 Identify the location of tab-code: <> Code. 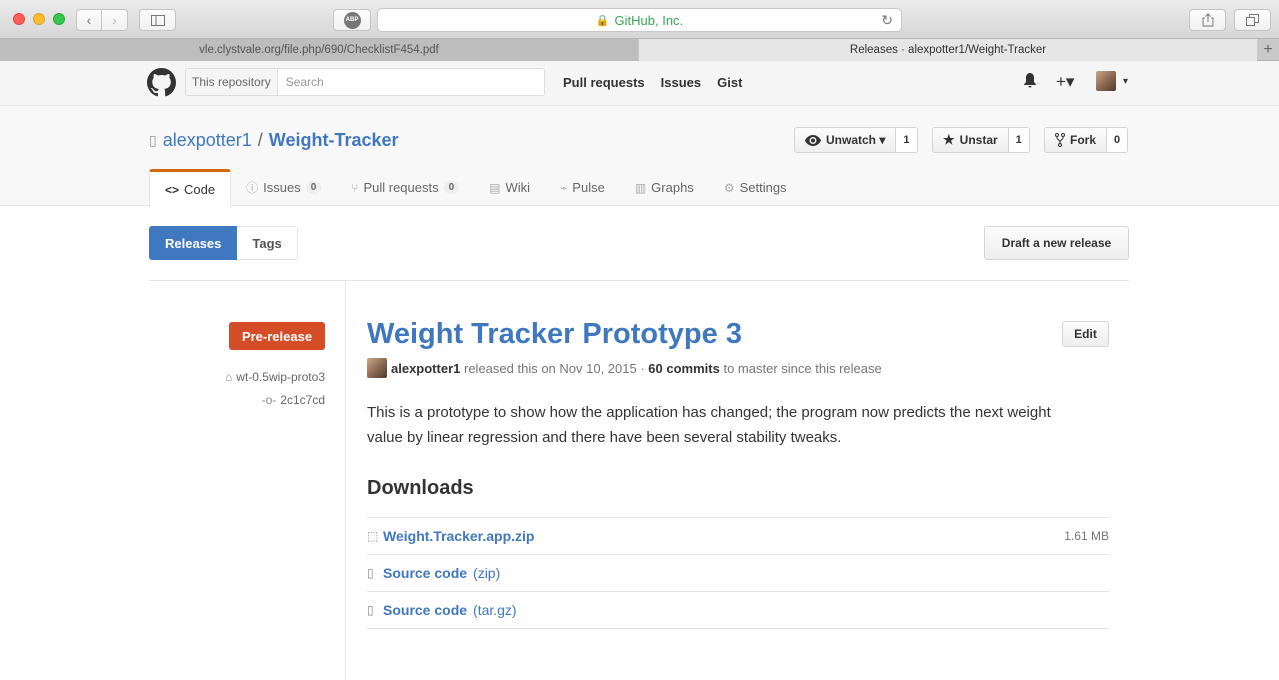
(190, 188).